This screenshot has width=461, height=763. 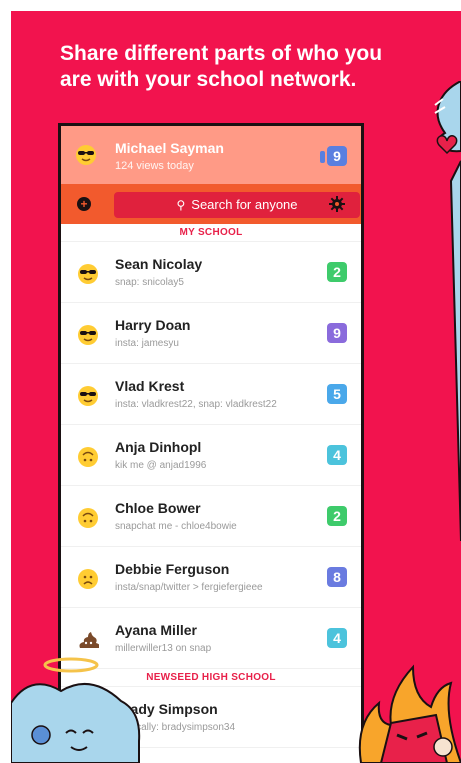 I want to click on devil-flame-decoration, so click(x=409, y=713).